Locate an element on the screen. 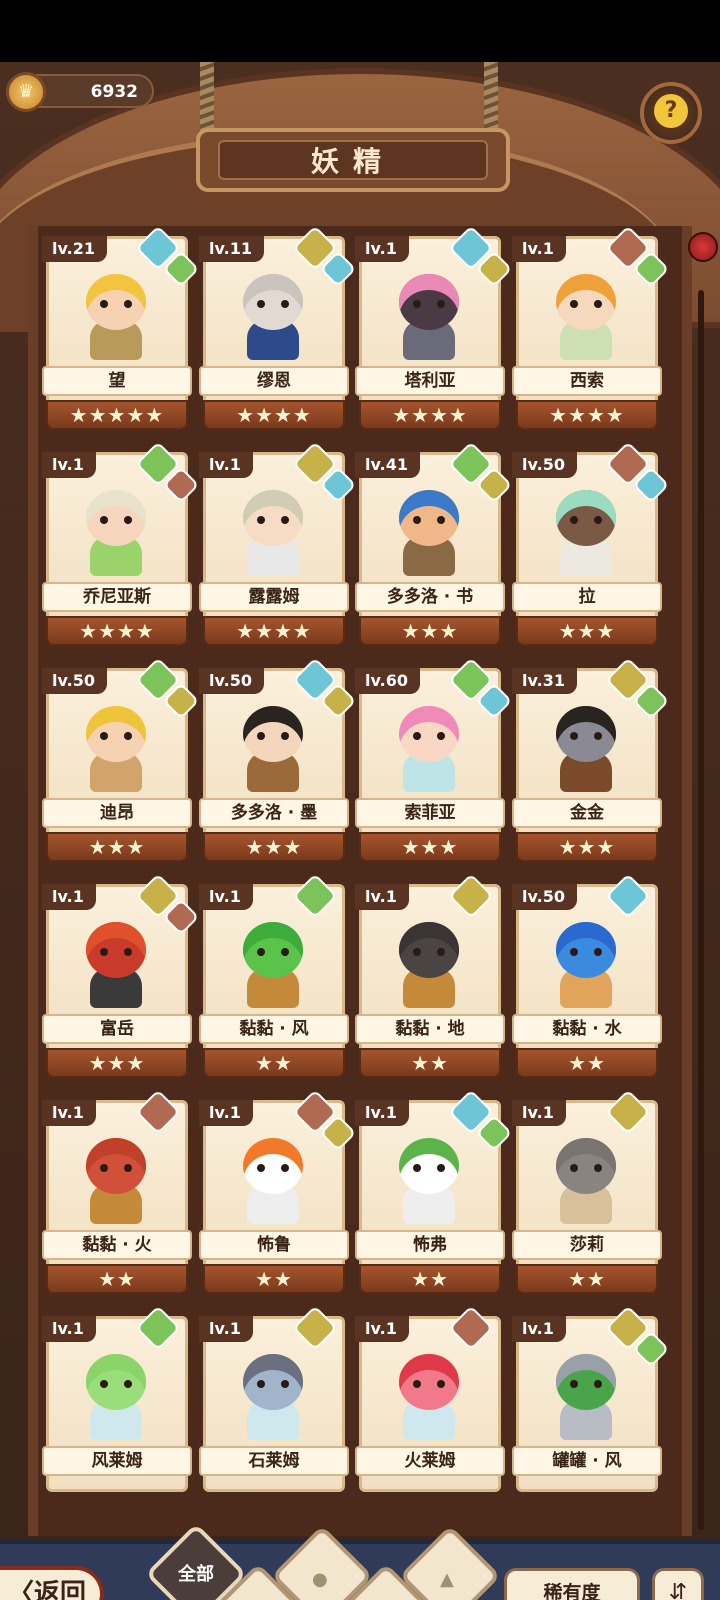 This screenshot has width=720, height=1600. fairy-card: lv.1 怖鲁 ★★ is located at coordinates (278, 1193).